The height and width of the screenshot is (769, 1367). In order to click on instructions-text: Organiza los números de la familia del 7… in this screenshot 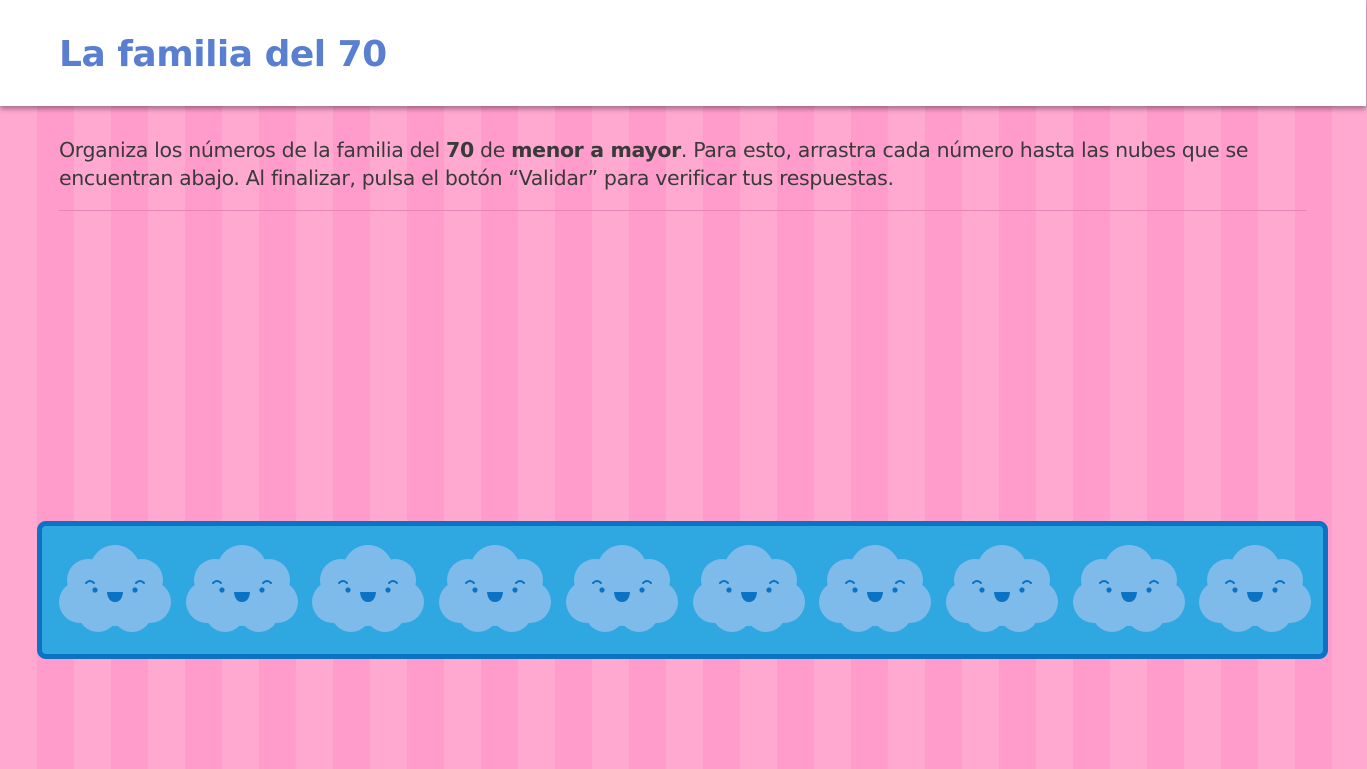, I will do `click(684, 164)`.